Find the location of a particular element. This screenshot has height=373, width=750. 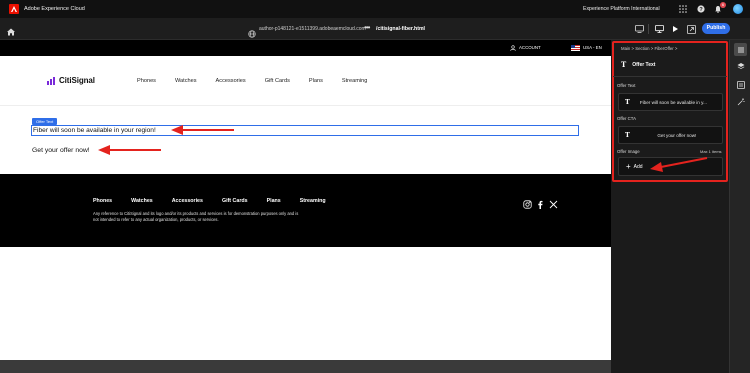

panel-title: Offer Text is located at coordinates (644, 64).